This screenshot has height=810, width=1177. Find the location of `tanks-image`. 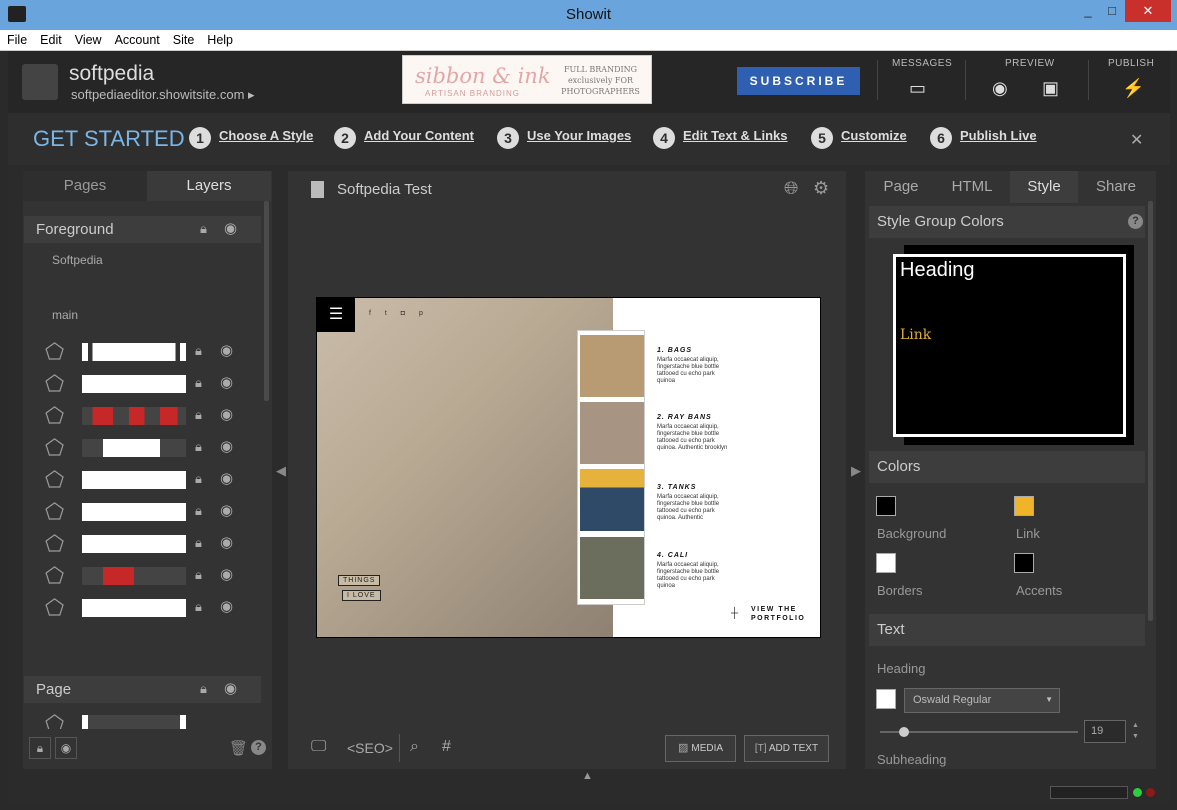

tanks-image is located at coordinates (612, 500).